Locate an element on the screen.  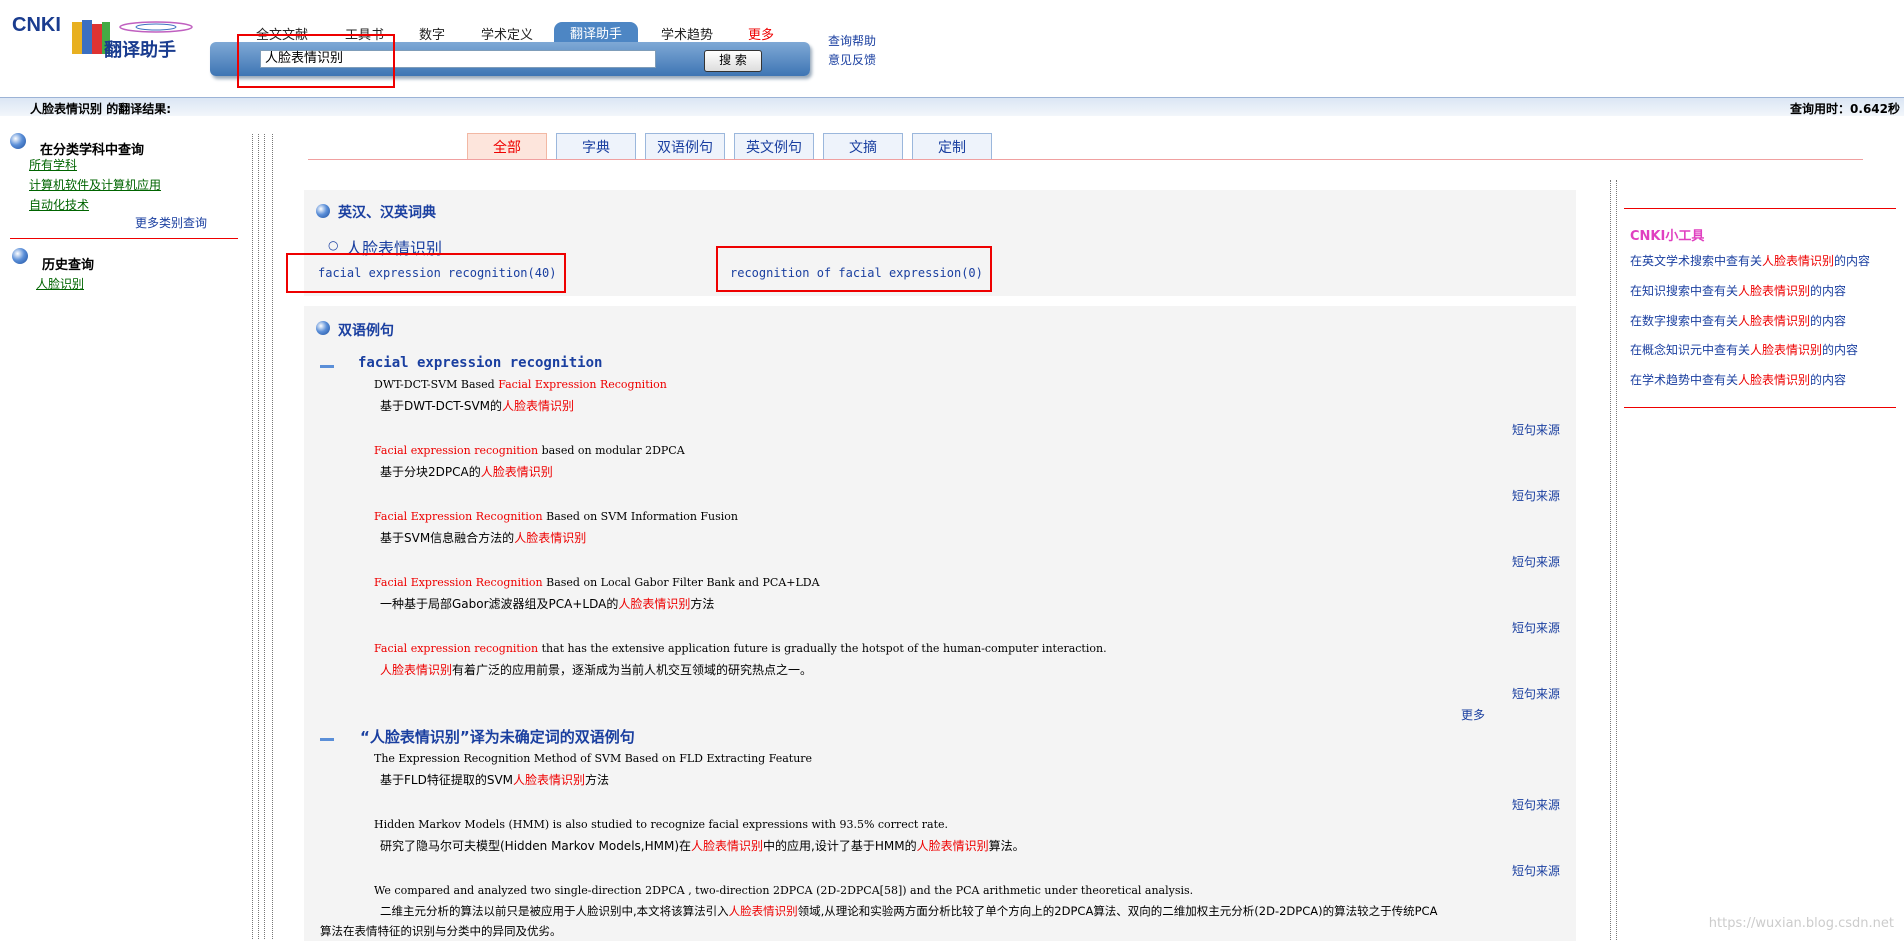
tool-link-english-search: 在英文学术搜索中查有关人脸表情识别的内容 is located at coordinates (1750, 260).